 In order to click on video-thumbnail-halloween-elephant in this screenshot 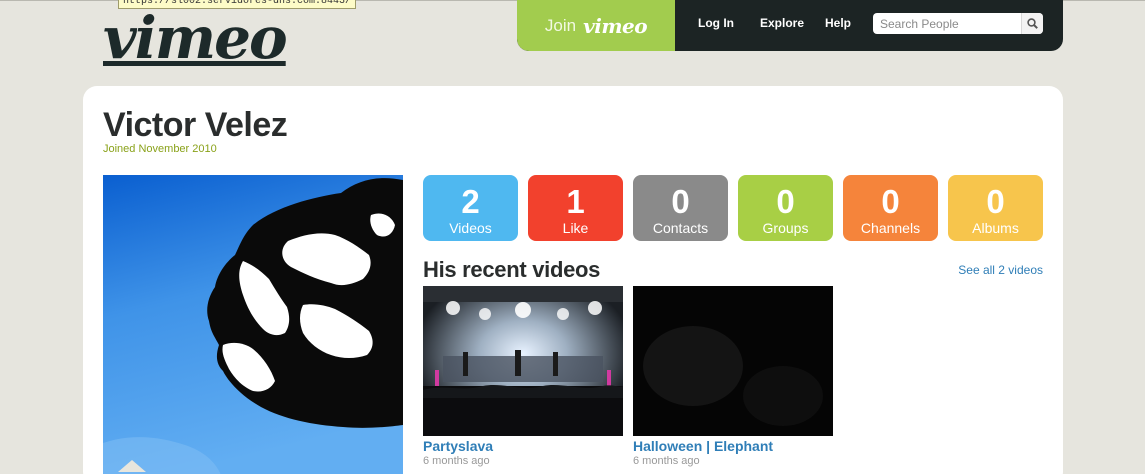, I will do `click(733, 361)`.